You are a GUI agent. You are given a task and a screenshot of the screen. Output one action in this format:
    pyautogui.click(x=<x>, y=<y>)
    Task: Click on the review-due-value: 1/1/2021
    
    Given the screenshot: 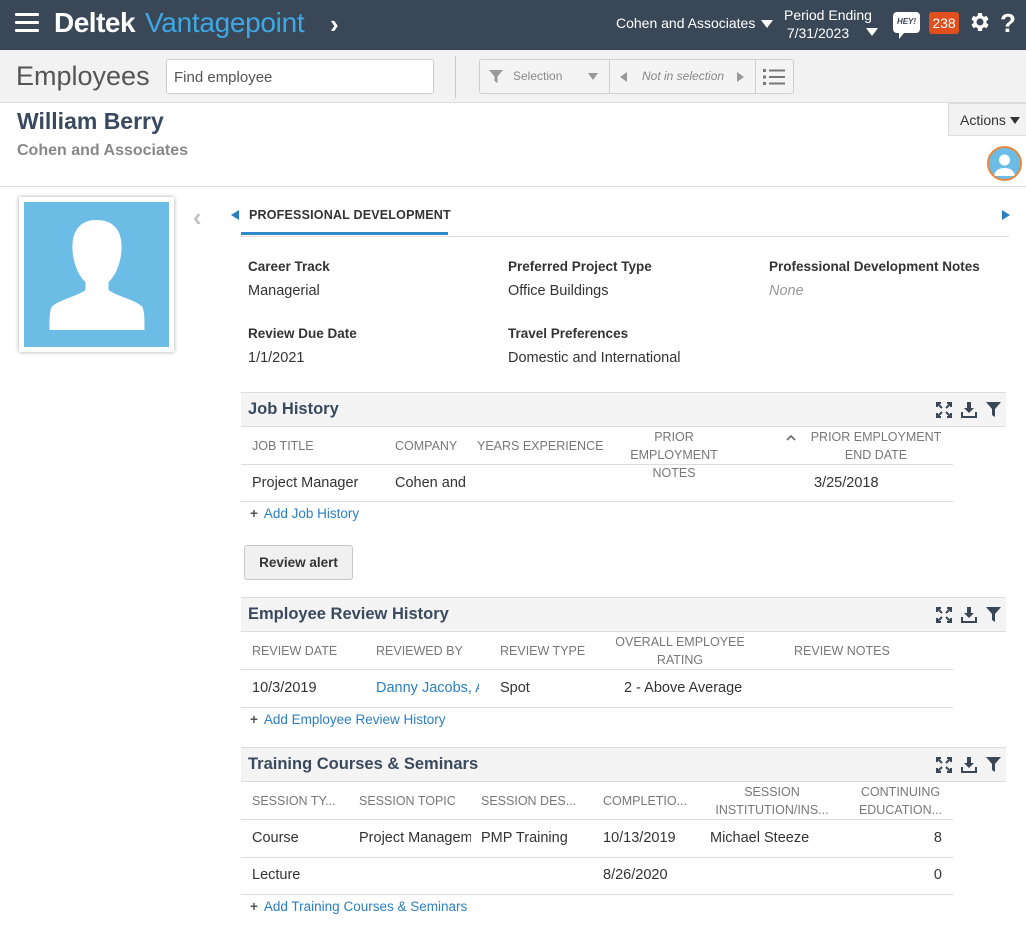 What is the action you would take?
    pyautogui.click(x=276, y=358)
    